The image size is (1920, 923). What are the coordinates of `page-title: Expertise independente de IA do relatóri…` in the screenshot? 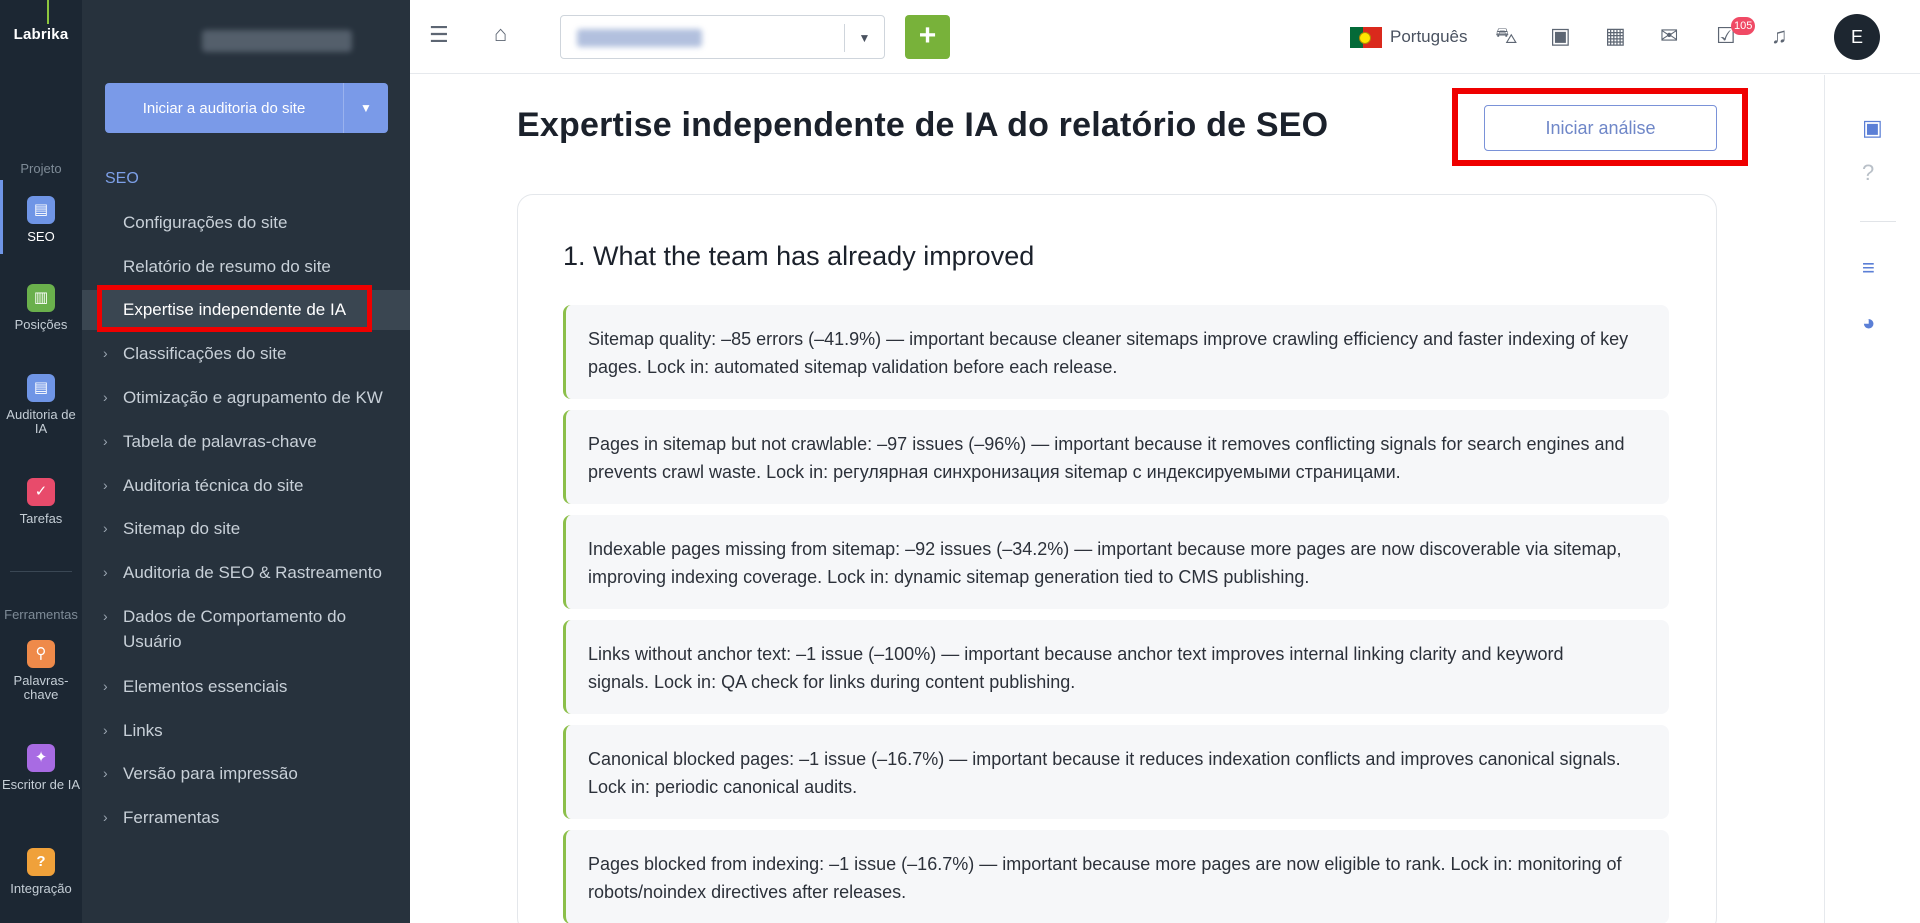 It's located at (923, 125).